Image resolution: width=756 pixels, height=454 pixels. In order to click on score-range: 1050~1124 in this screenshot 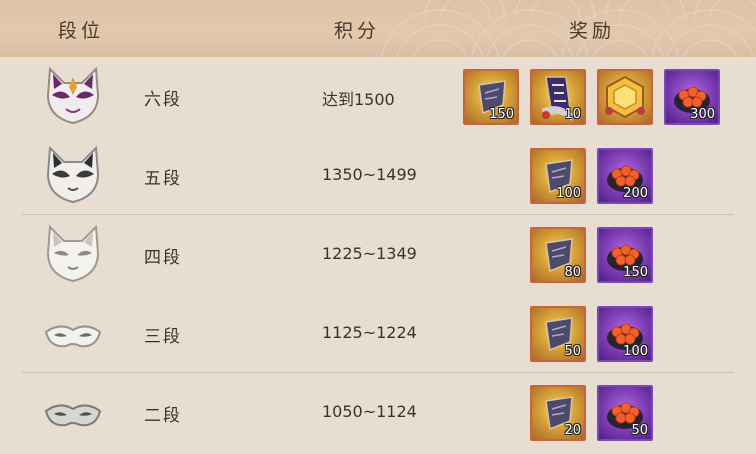, I will do `click(369, 411)`.